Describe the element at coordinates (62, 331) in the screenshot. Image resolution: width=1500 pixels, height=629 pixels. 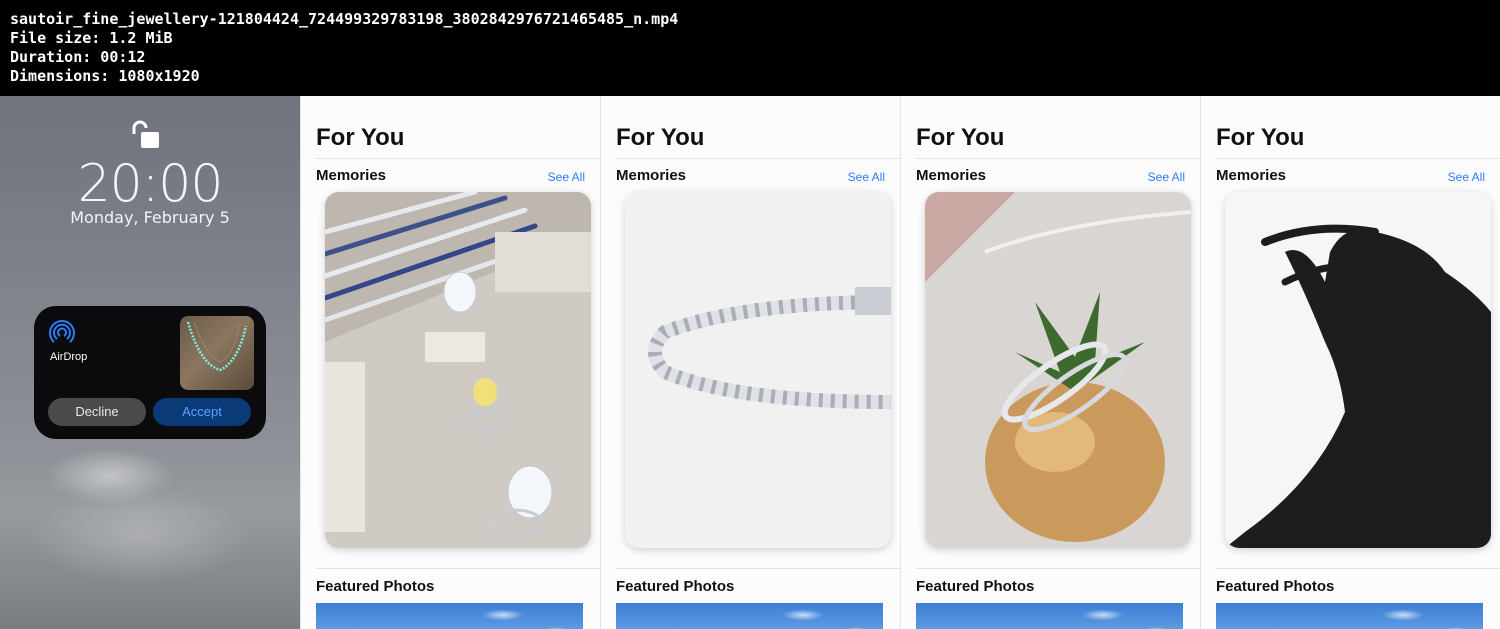
I see `airdrop-icon` at that location.